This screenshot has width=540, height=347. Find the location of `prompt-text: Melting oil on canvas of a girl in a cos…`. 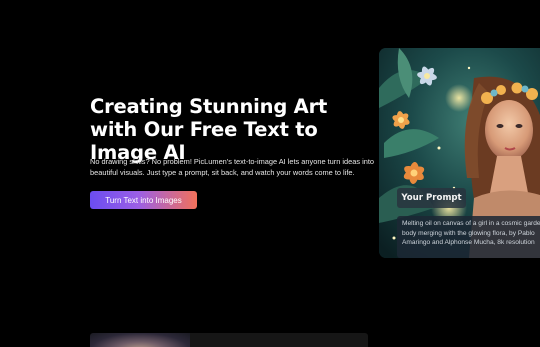

prompt-text: Melting oil on canvas of a girl in a cos… is located at coordinates (471, 233).